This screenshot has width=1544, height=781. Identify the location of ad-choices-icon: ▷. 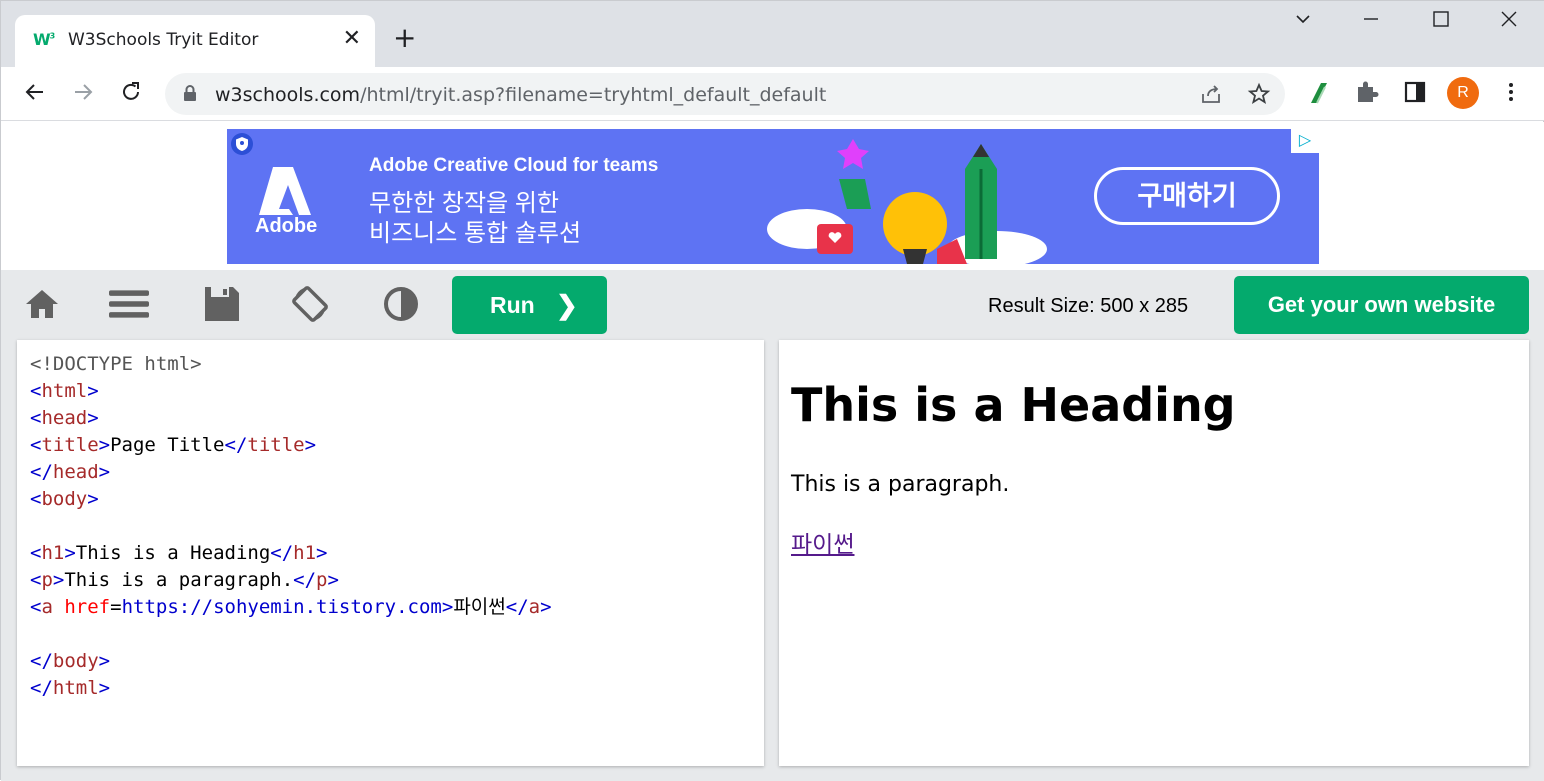
(1305, 141).